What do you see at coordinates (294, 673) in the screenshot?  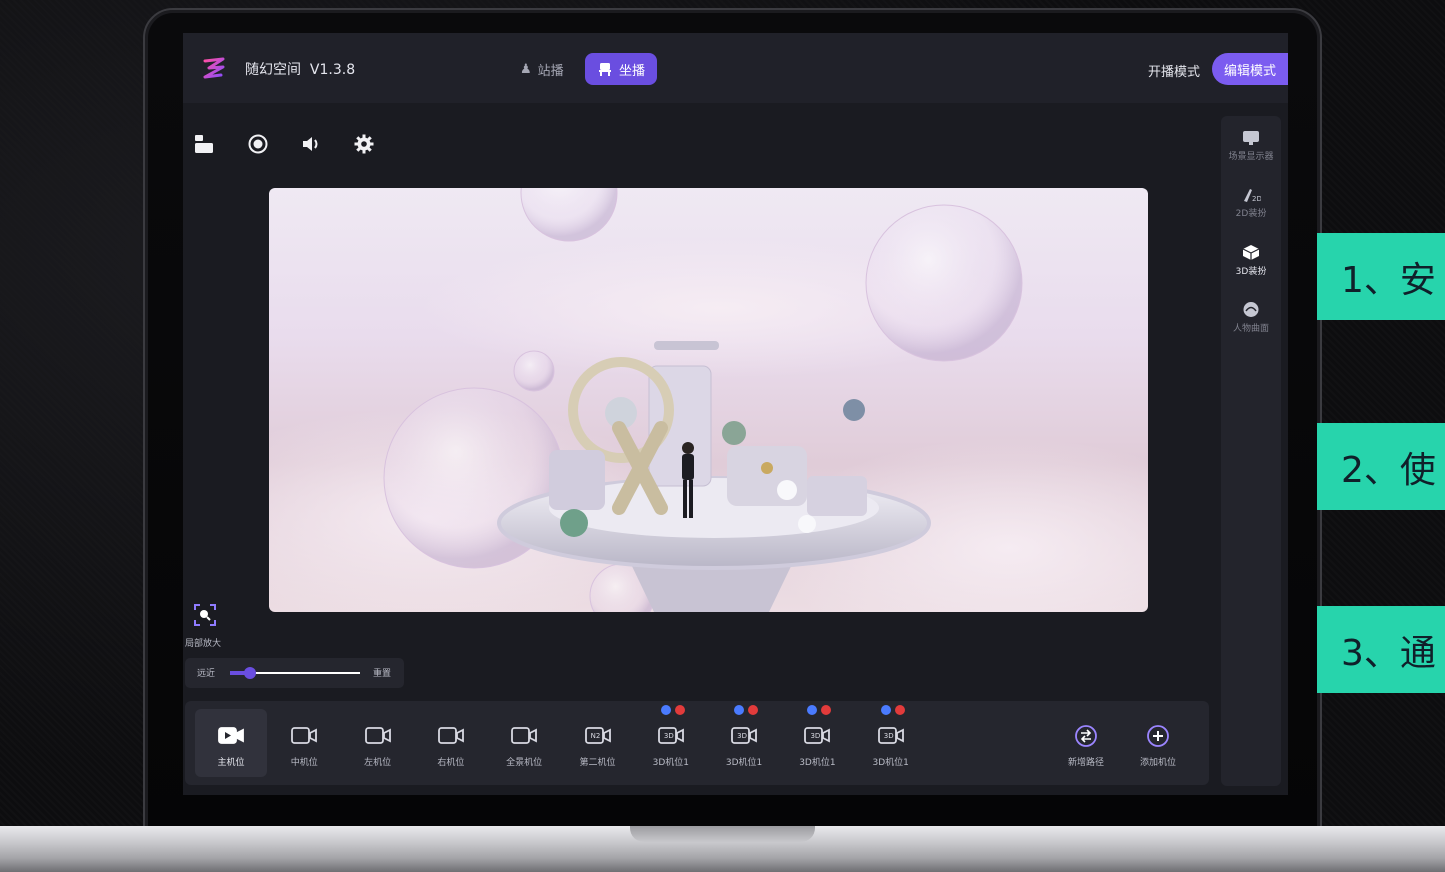 I see `zoom-slider-box: 远近 重置` at bounding box center [294, 673].